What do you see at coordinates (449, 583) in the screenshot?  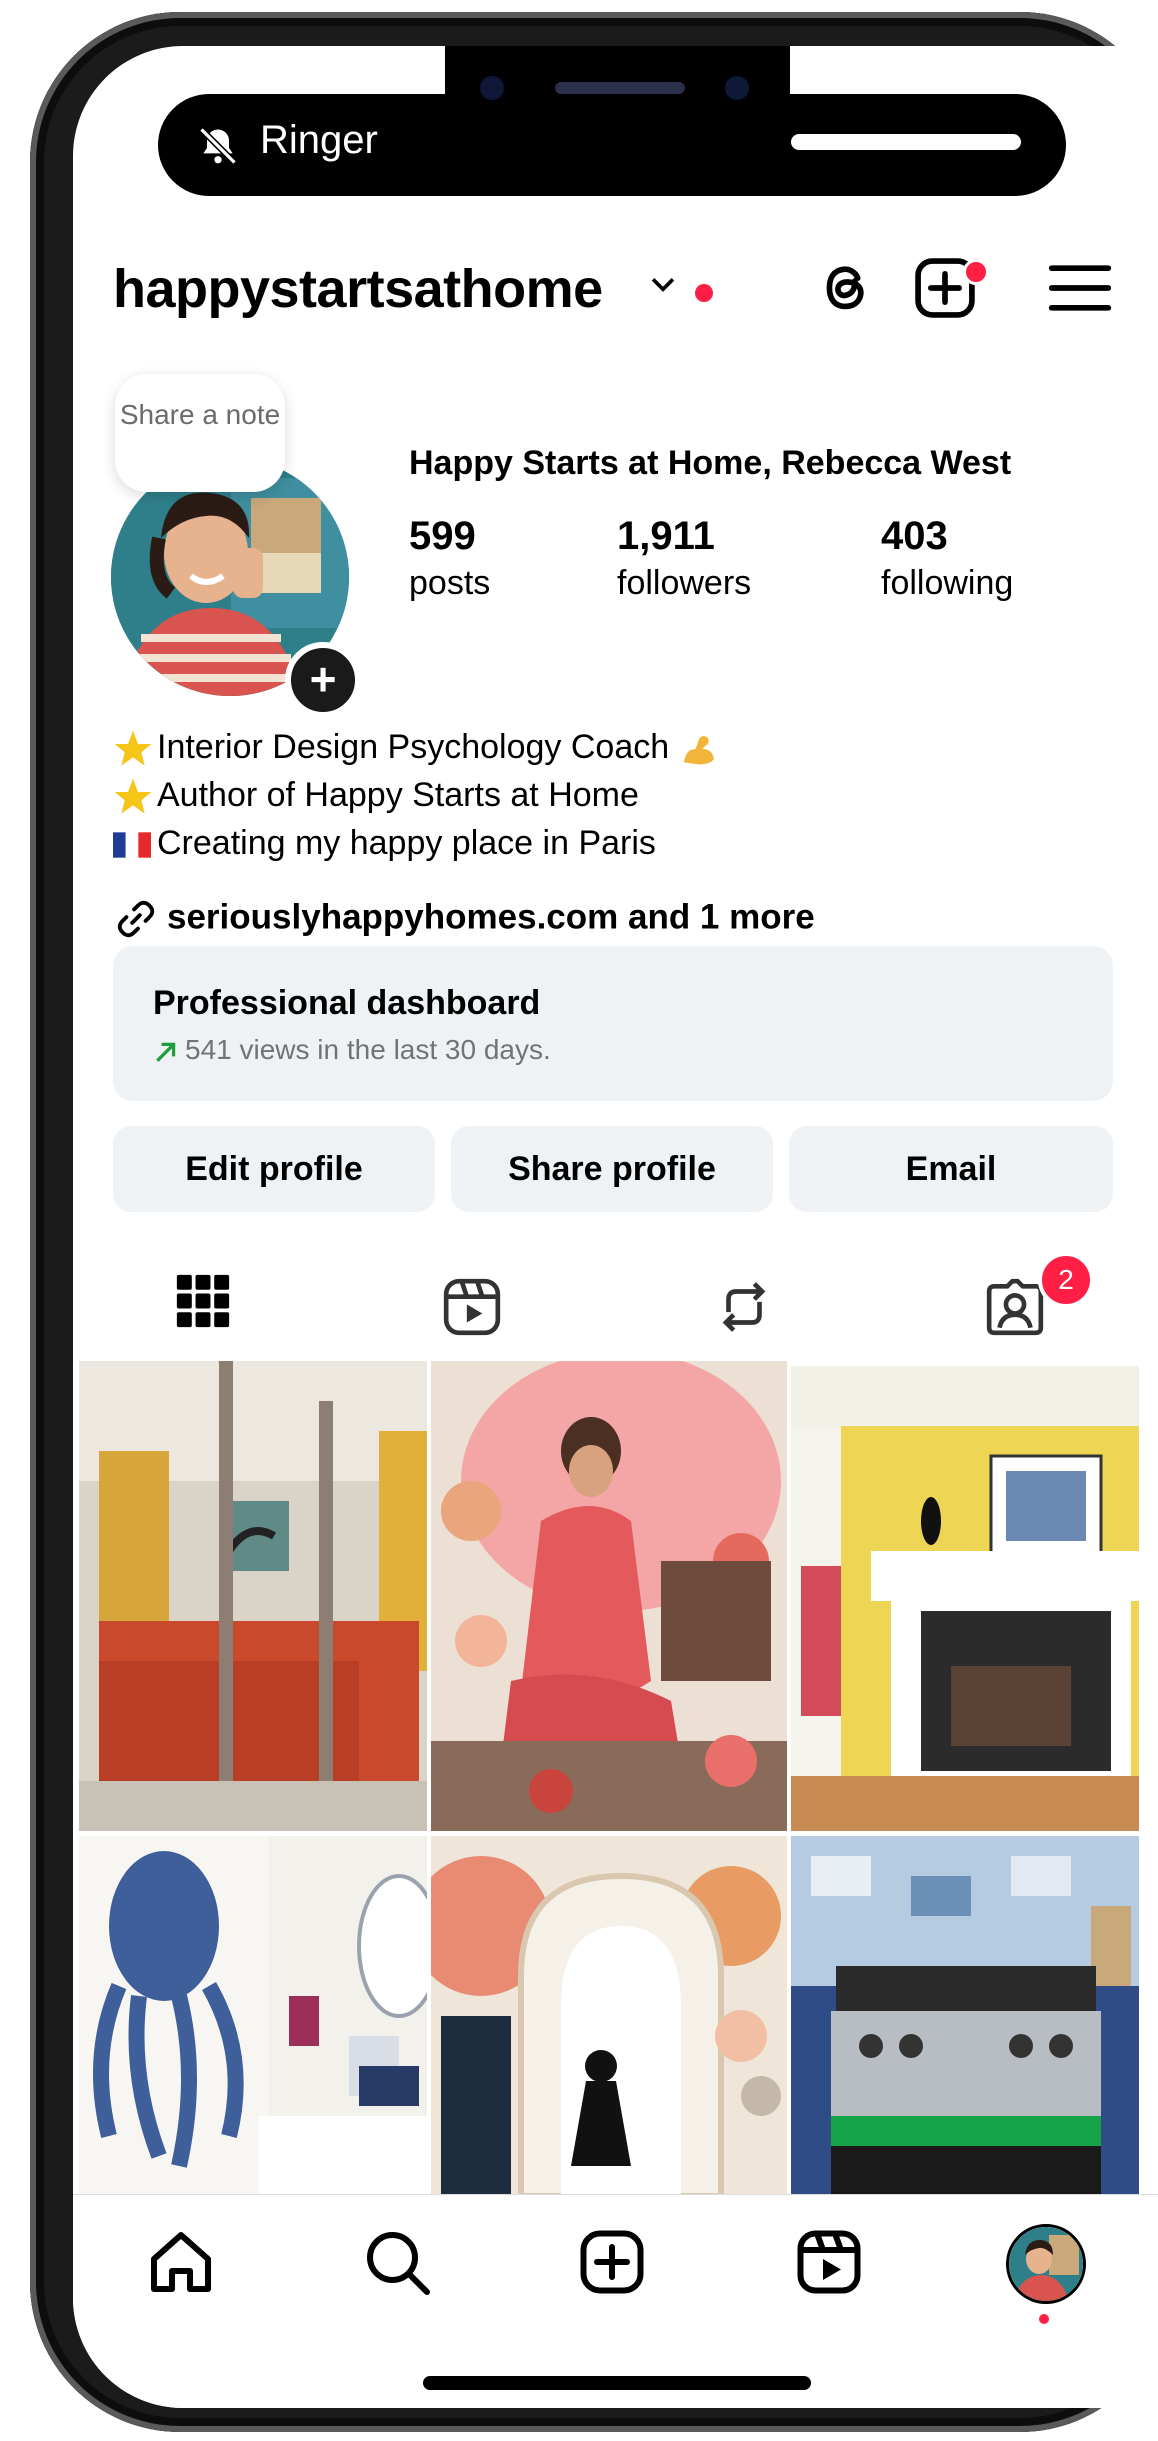 I see `posts-label: posts` at bounding box center [449, 583].